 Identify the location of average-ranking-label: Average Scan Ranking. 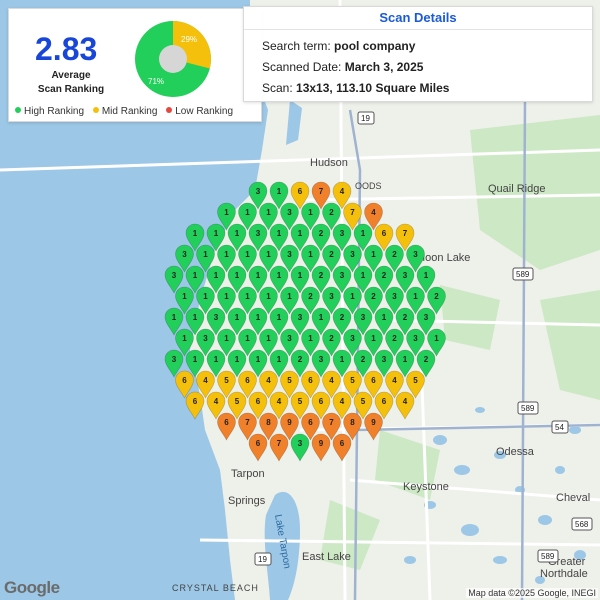
(71, 83).